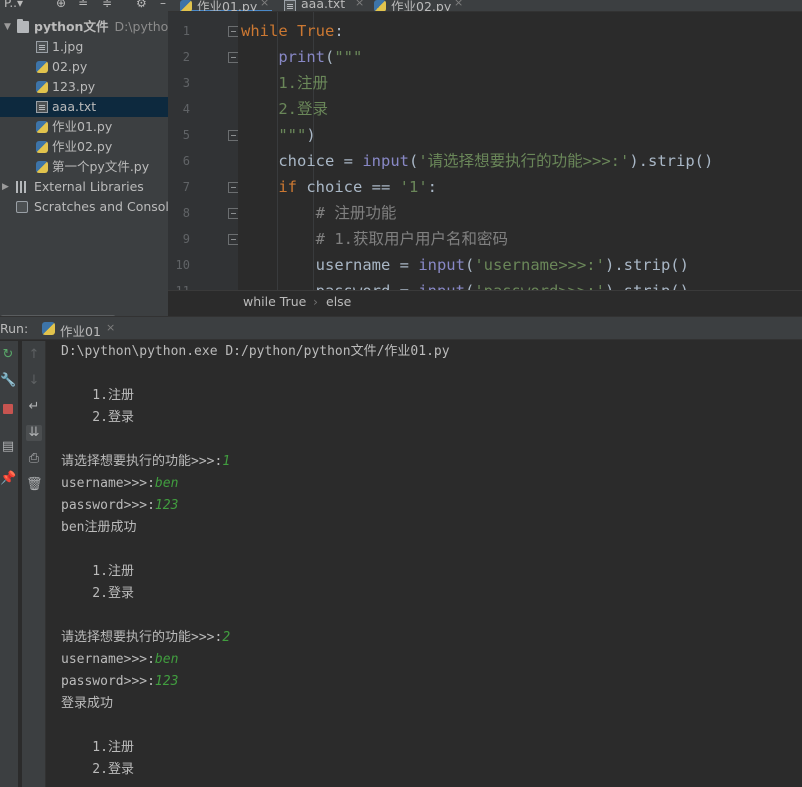 The image size is (802, 787). What do you see at coordinates (186, 57) in the screenshot?
I see `line-number: 2` at bounding box center [186, 57].